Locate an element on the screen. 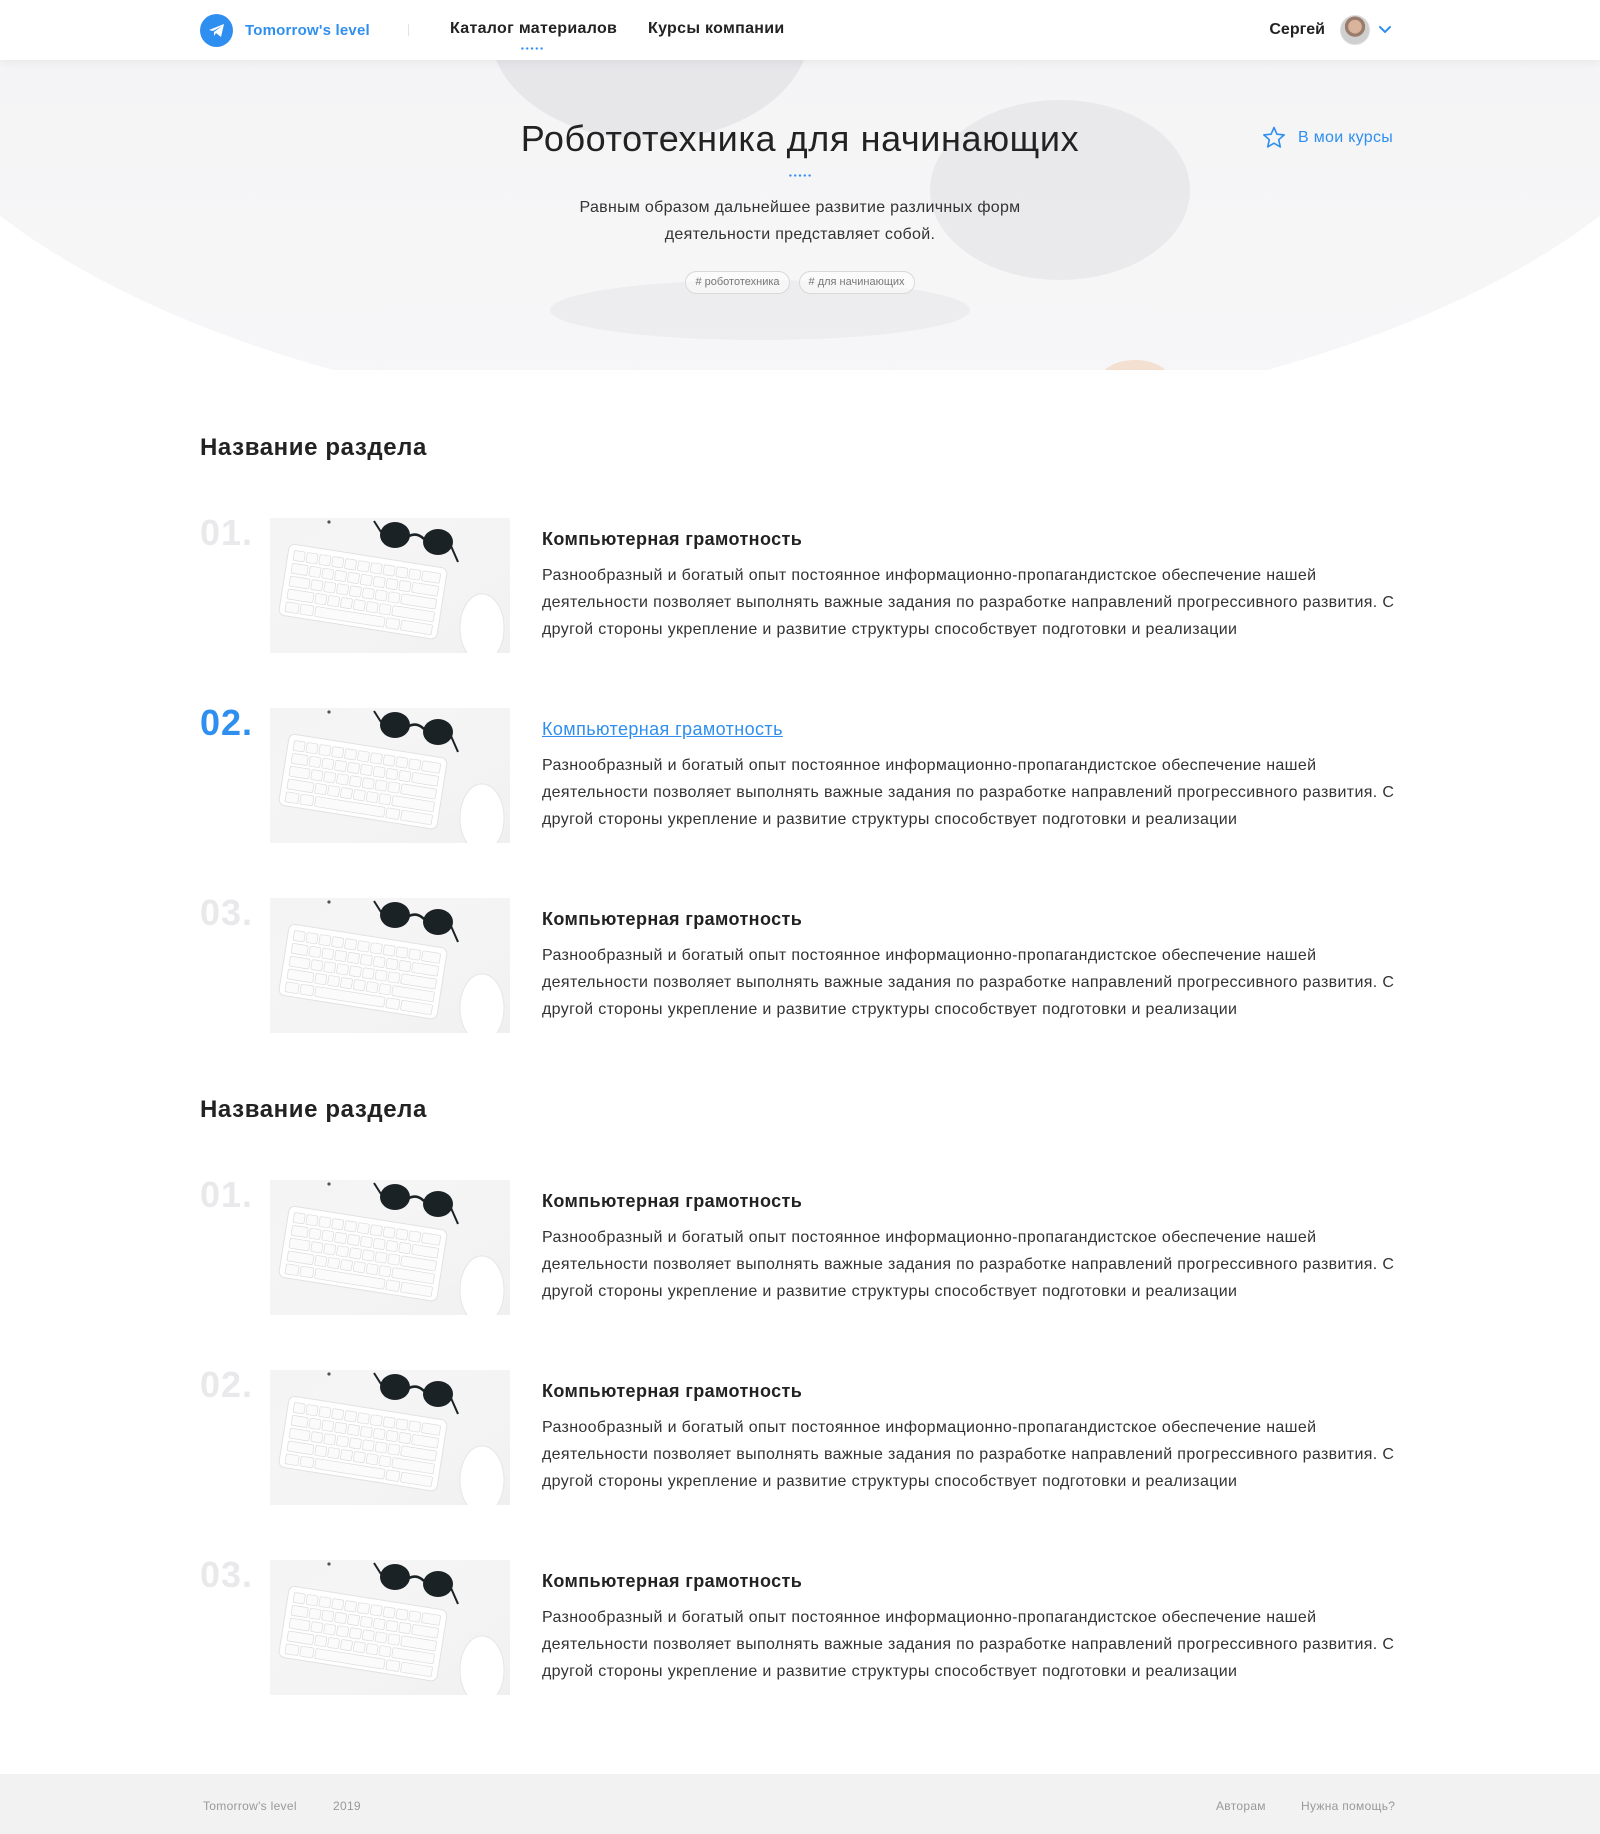  tag-beginners: # для начинающих is located at coordinates (856, 282).